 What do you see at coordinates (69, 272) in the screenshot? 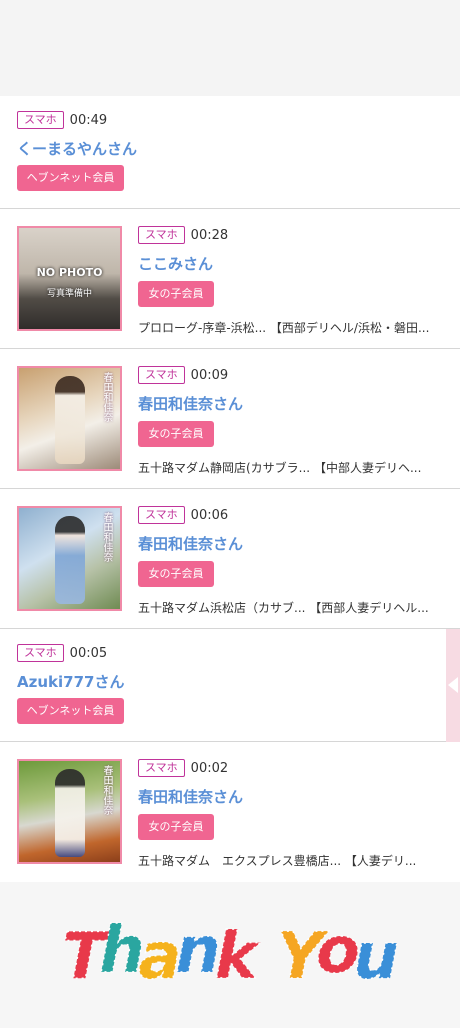
I see `no-photo-label: NO PHOTO` at bounding box center [69, 272].